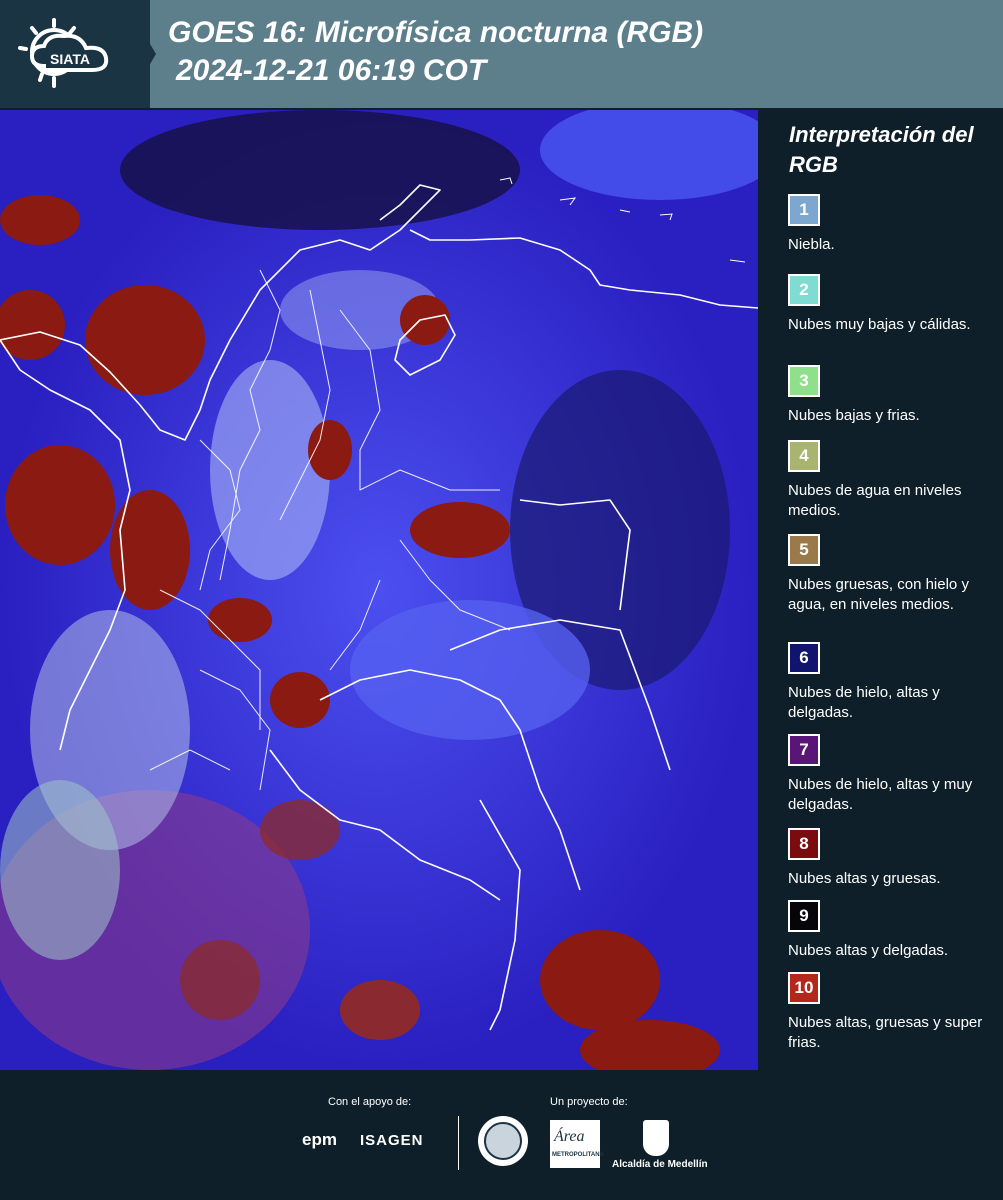  Describe the element at coordinates (894, 395) in the screenshot. I see `legend-item-nubes-bajas: 3 Nubes bajas y frias.` at that location.